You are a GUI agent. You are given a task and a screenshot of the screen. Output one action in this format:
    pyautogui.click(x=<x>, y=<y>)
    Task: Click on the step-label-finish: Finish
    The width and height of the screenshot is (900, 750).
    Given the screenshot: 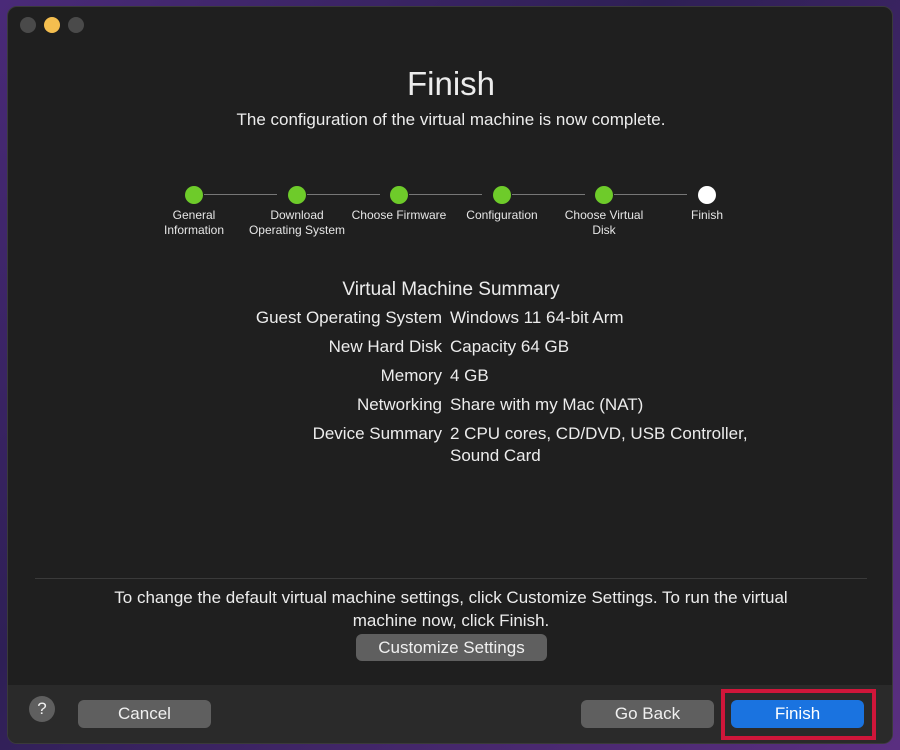 What is the action you would take?
    pyautogui.click(x=706, y=215)
    